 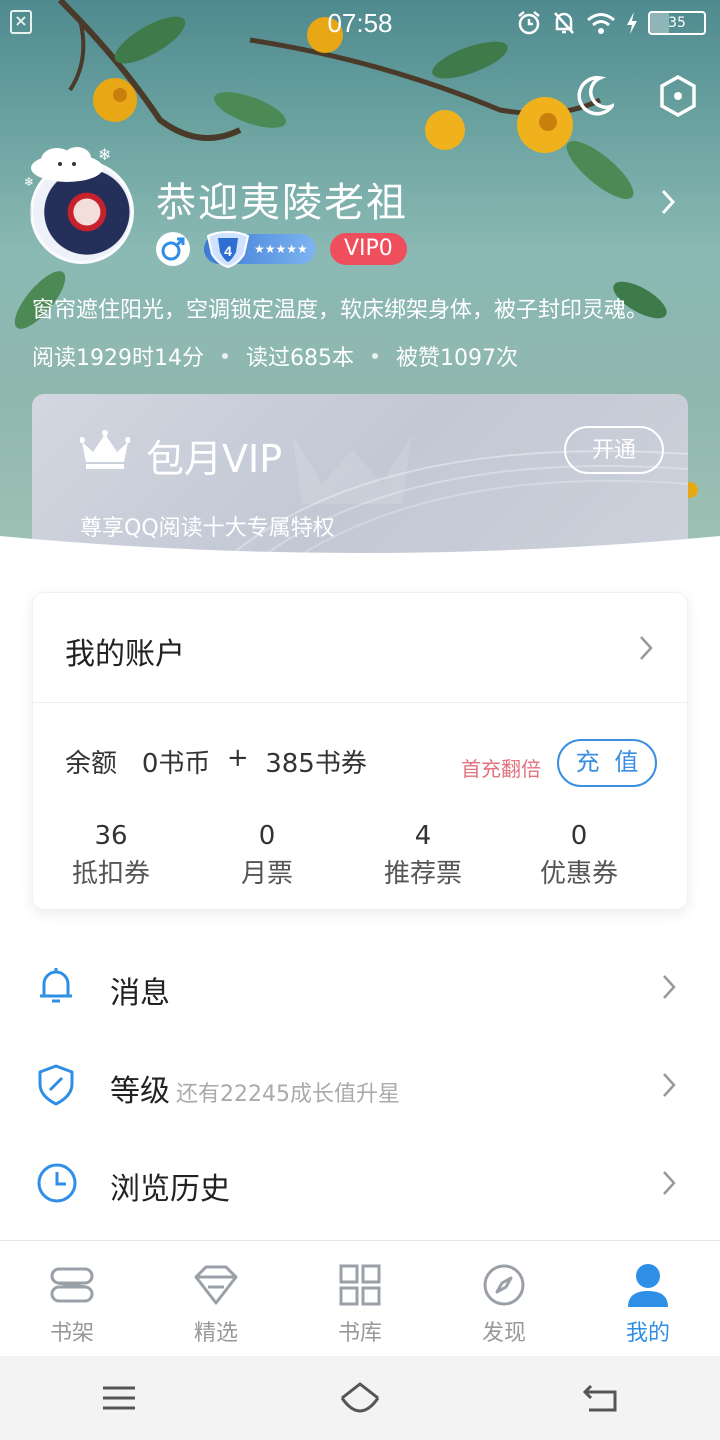 What do you see at coordinates (360, 648) in the screenshot?
I see `my-account-row: 我的账户` at bounding box center [360, 648].